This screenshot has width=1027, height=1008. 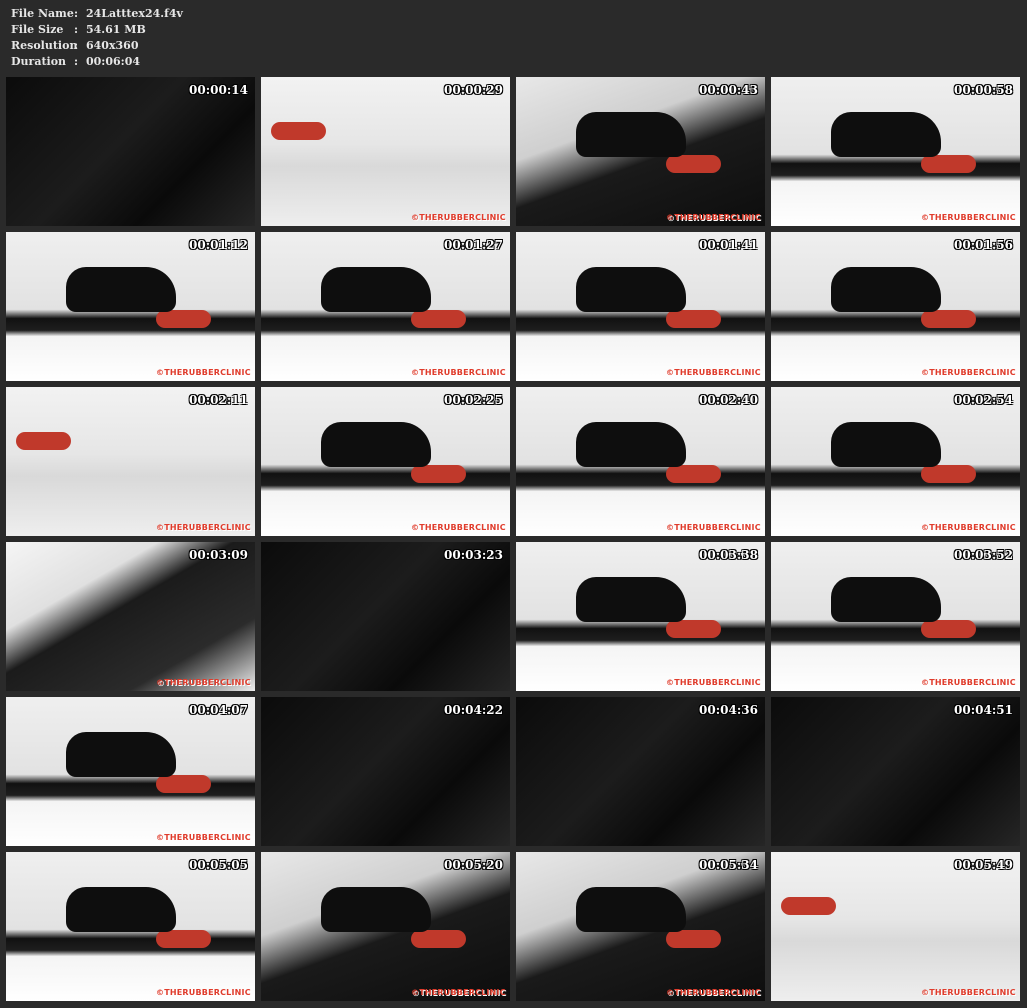 What do you see at coordinates (218, 90) in the screenshot?
I see `thumbnail-timestamp: 00:00:14` at bounding box center [218, 90].